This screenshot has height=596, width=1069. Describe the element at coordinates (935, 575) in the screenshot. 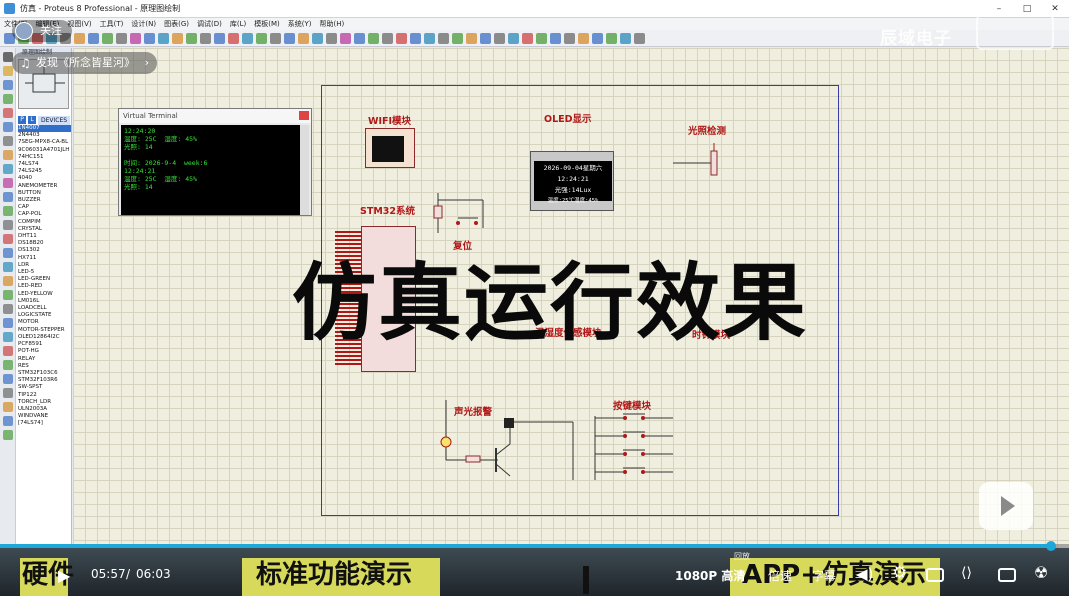

I see `pip-icon` at that location.